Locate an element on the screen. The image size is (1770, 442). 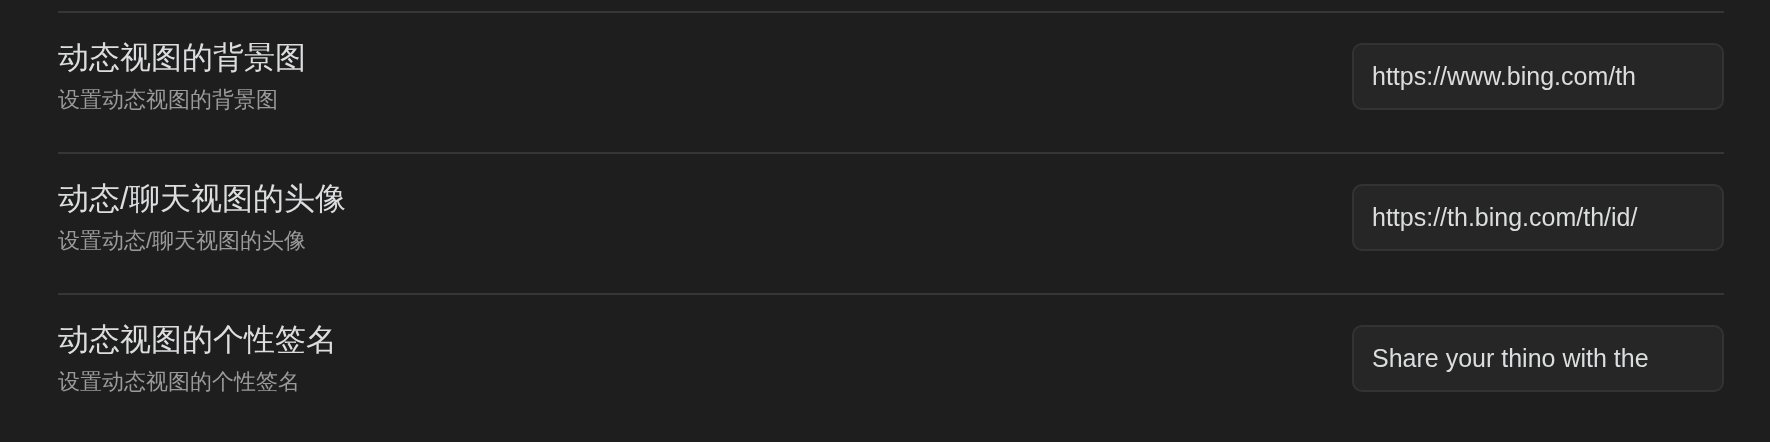
text-field: https://th.bing.com/th/id/ is located at coordinates (1538, 217).